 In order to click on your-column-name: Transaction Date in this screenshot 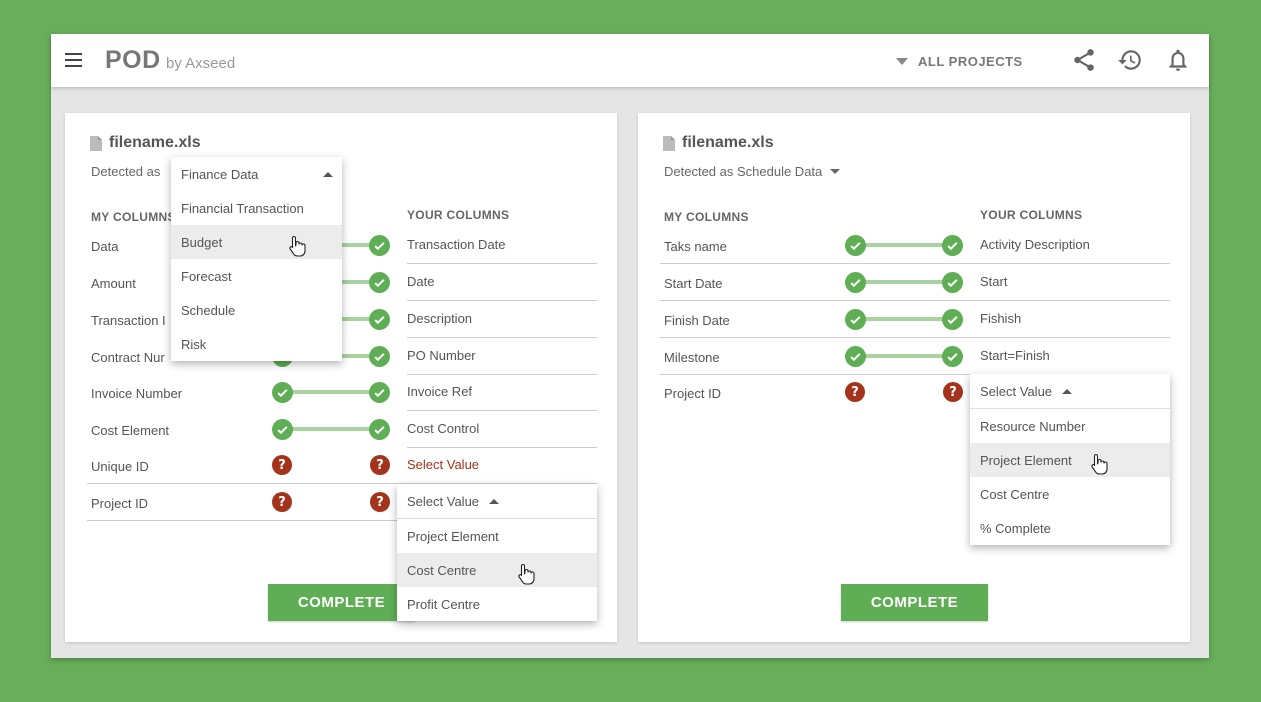, I will do `click(456, 244)`.